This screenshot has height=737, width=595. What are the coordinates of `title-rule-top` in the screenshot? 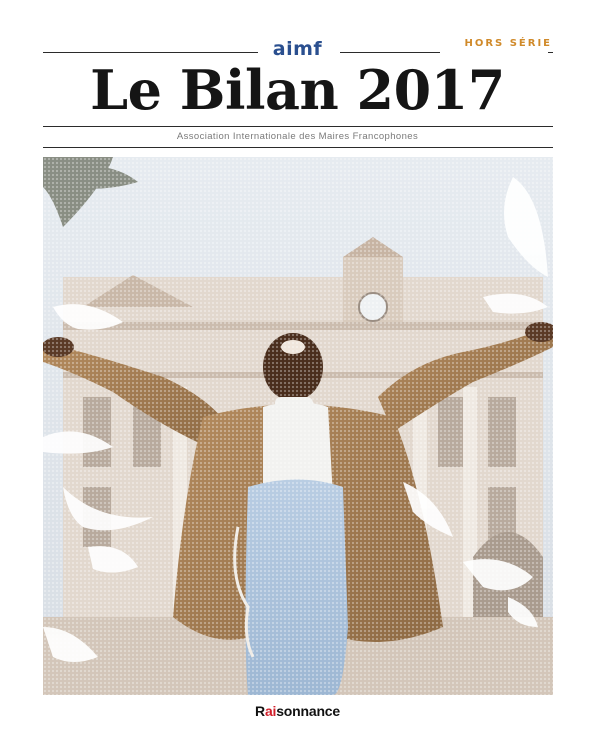 It's located at (298, 126).